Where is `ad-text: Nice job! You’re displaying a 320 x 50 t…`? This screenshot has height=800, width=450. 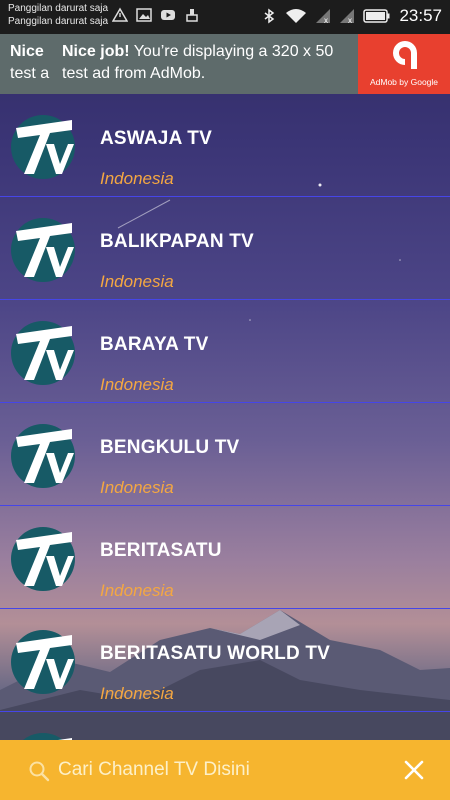
ad-text: Nice job! You’re displaying a 320 x 50 t… is located at coordinates (209, 63).